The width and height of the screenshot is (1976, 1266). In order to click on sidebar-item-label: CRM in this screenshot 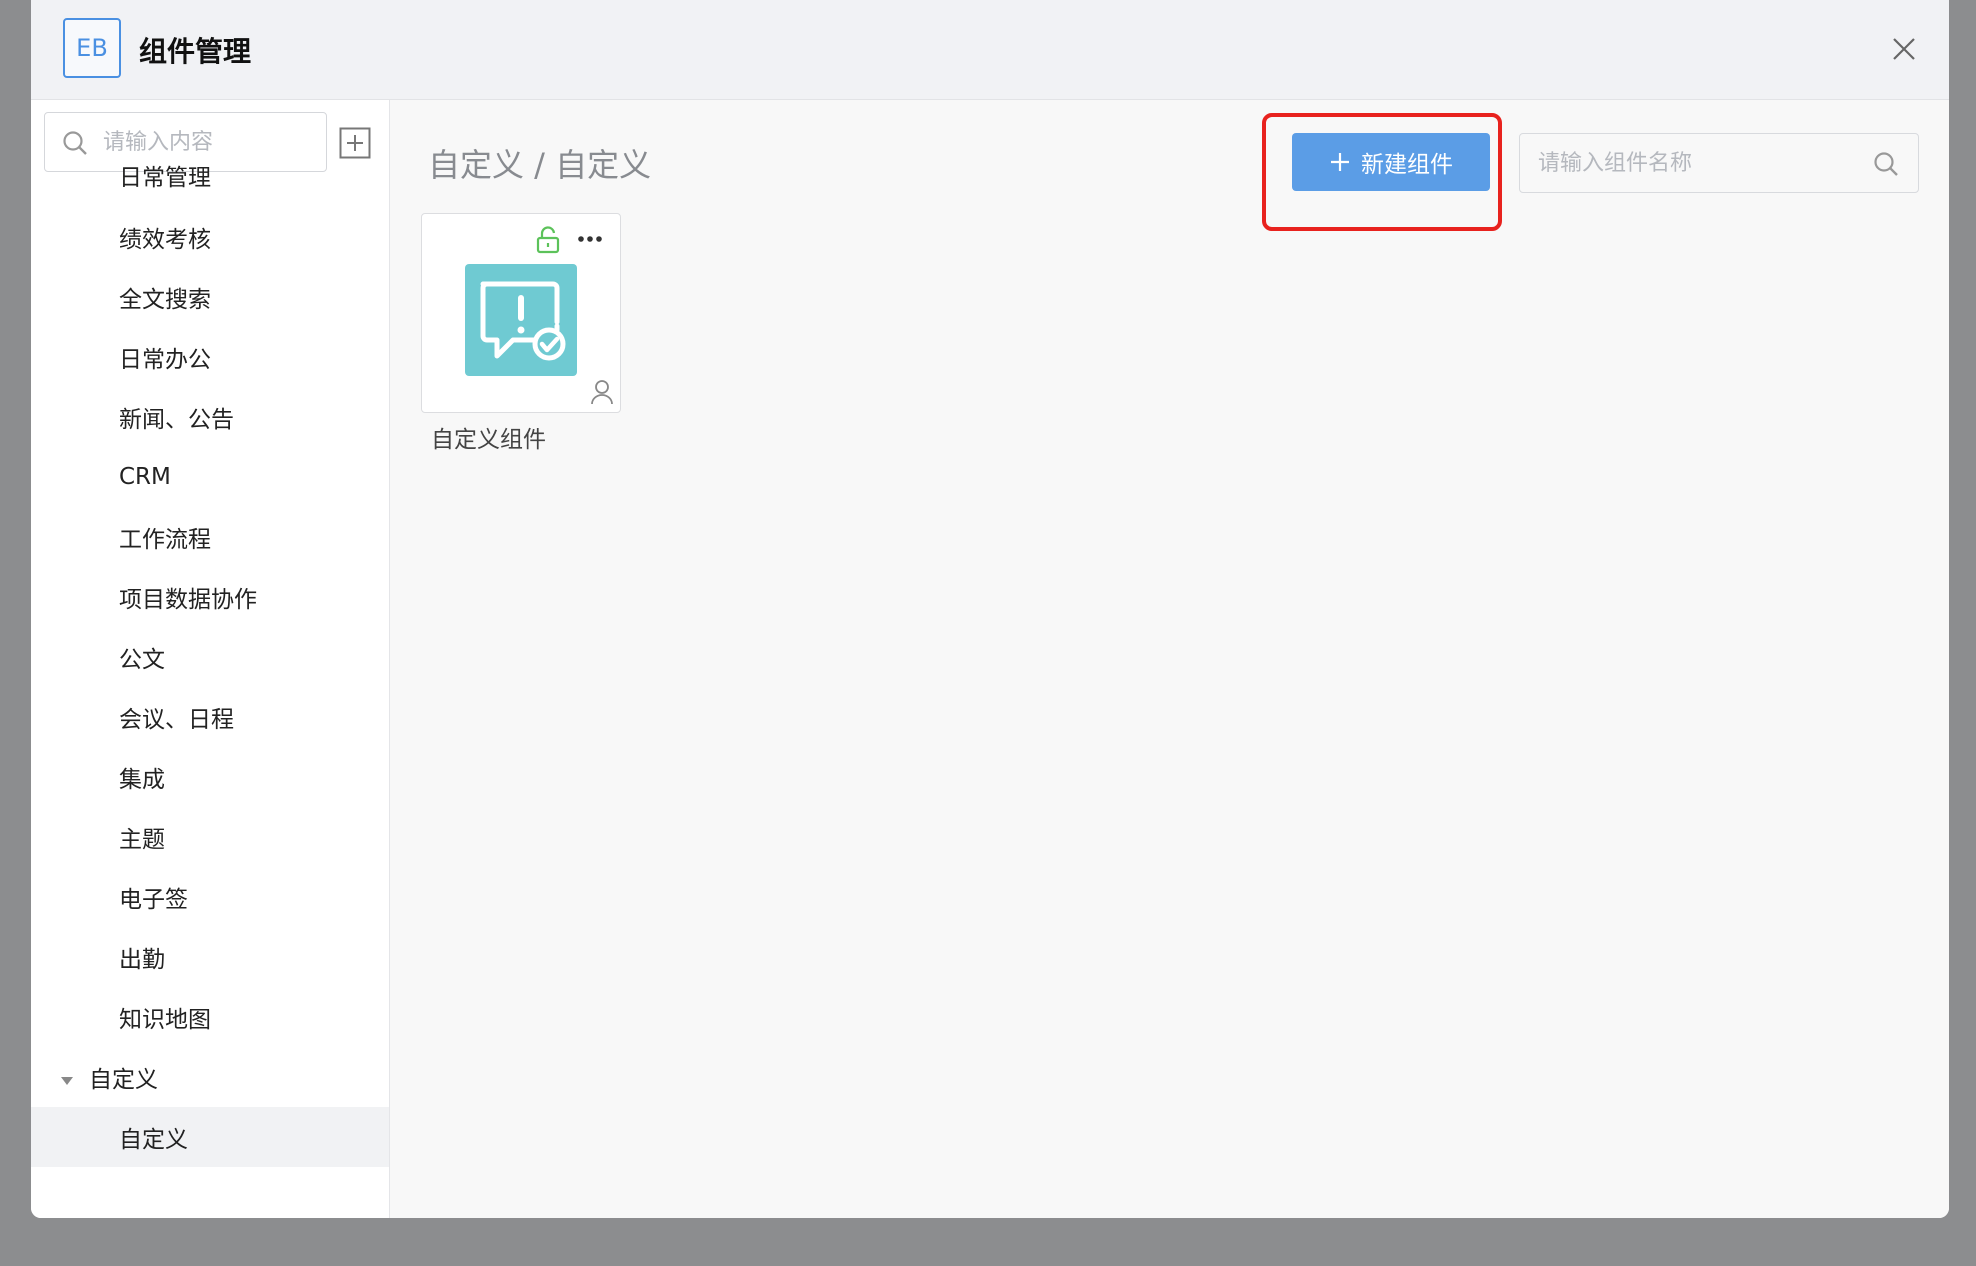, I will do `click(145, 477)`.